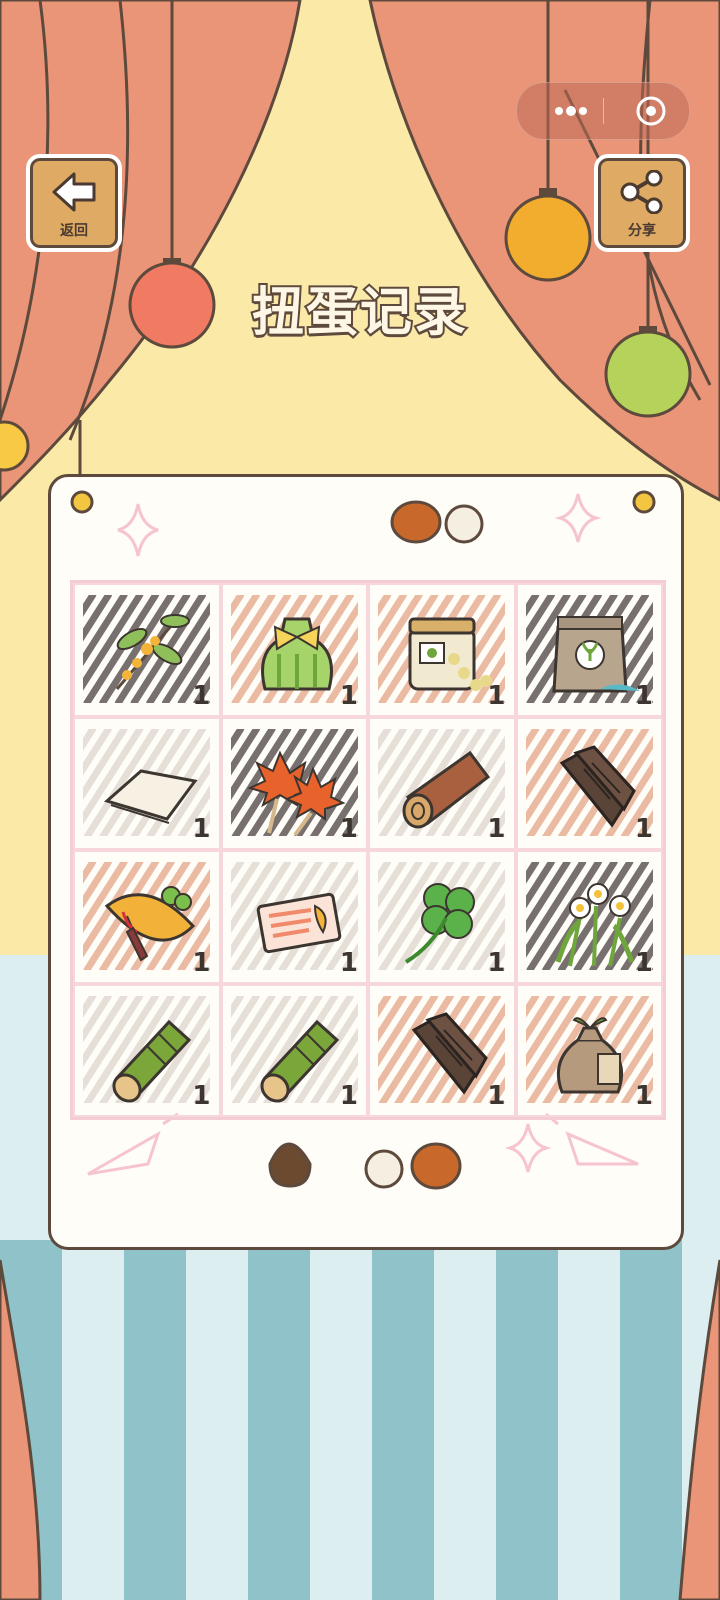  What do you see at coordinates (439, 923) in the screenshot?
I see `four-leaf-clover-icon` at bounding box center [439, 923].